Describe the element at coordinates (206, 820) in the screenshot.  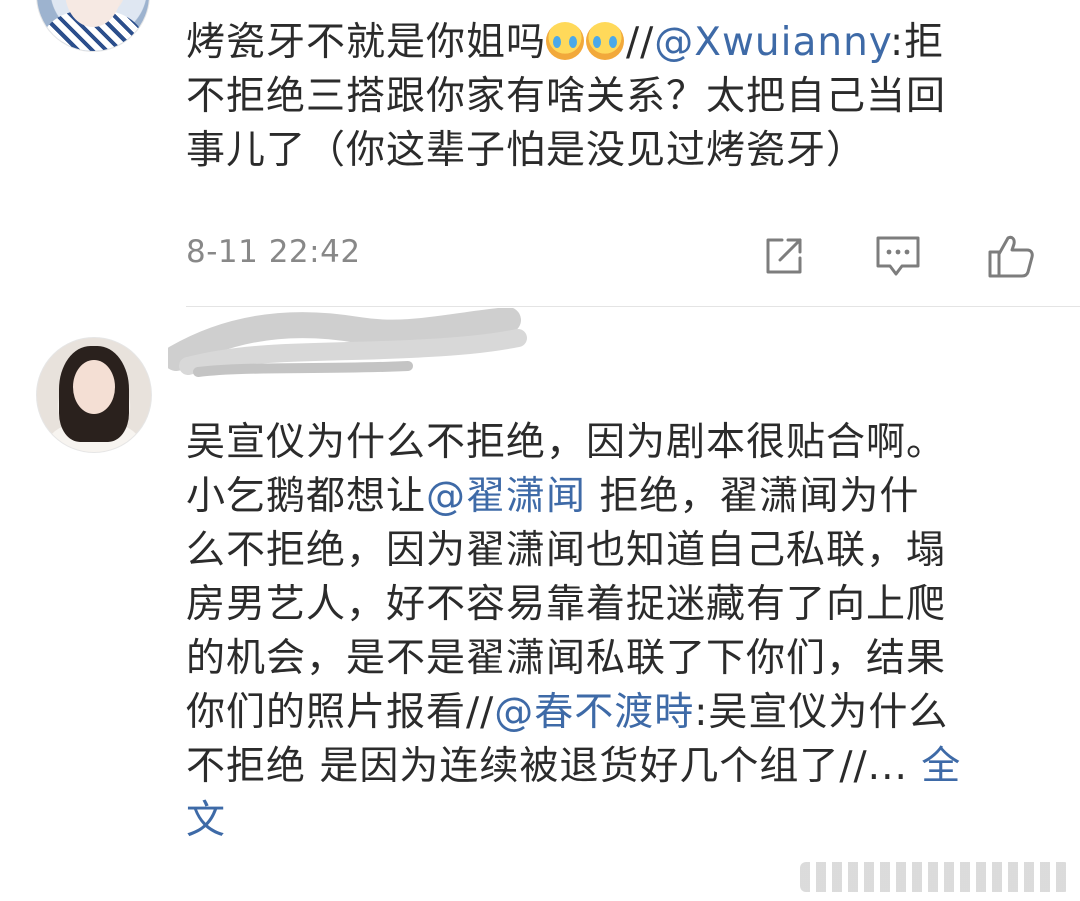
I see `full-text-link: 文` at that location.